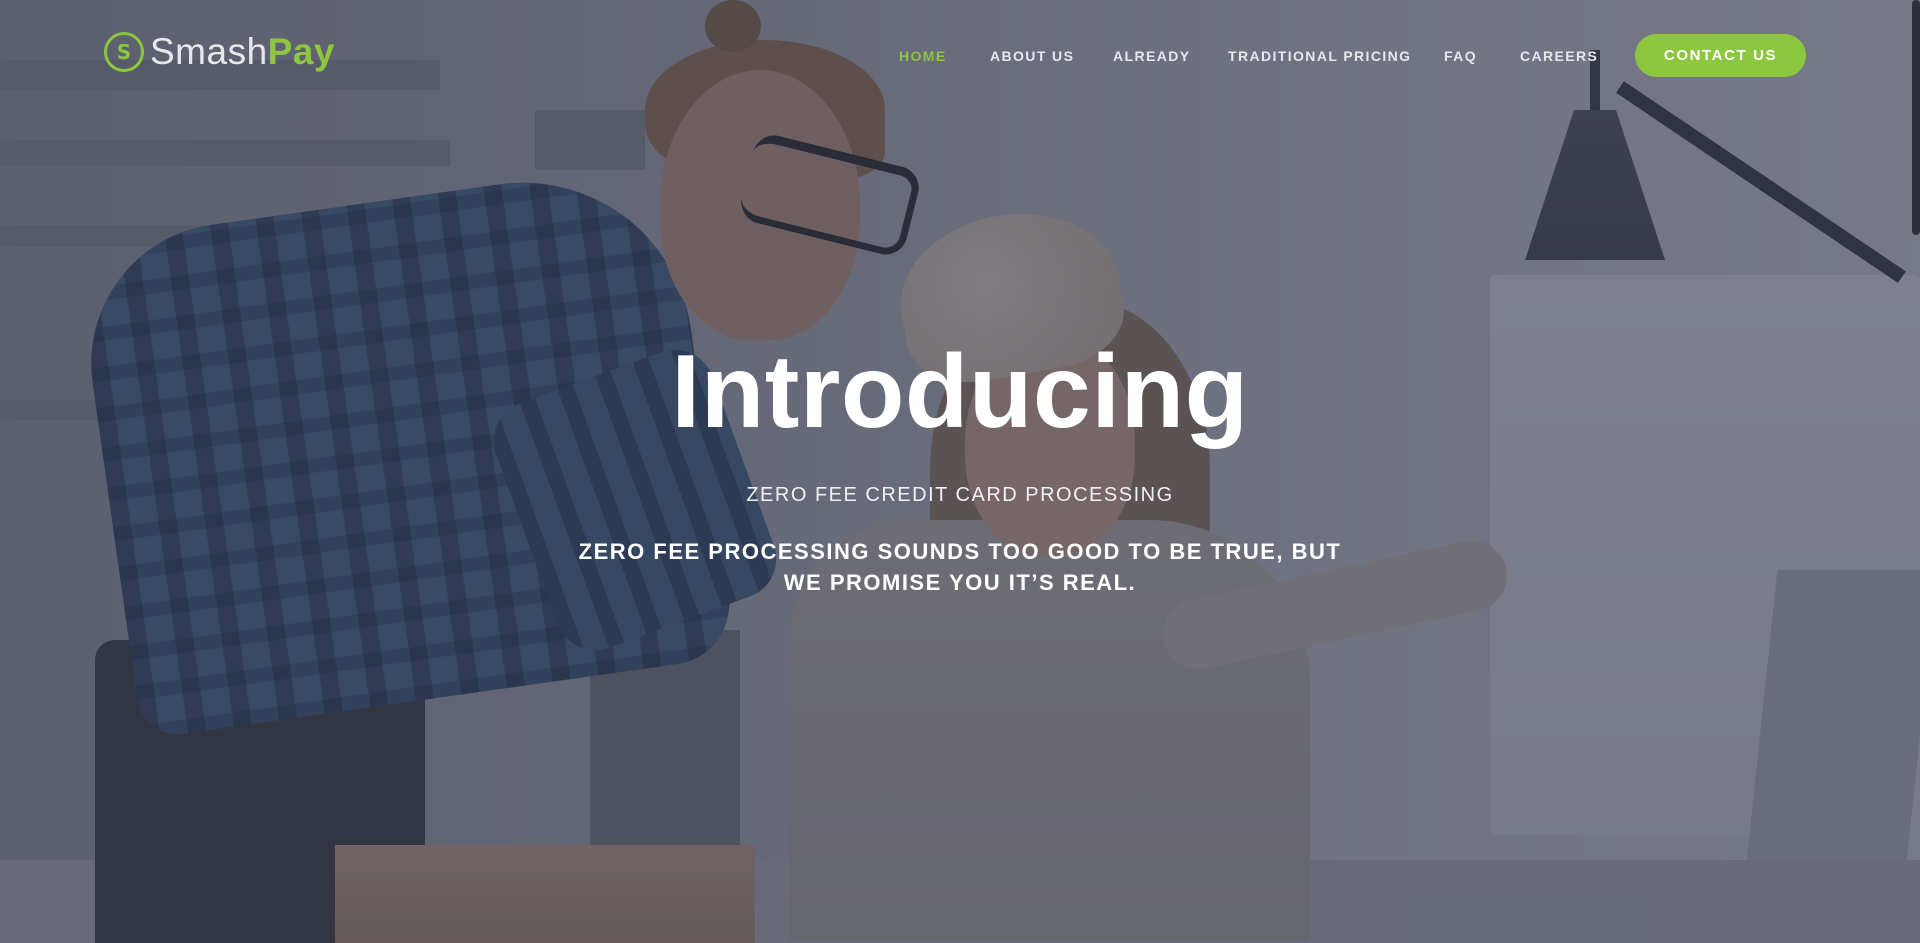  I want to click on nav-item-about-us: ABOUT US, so click(1032, 56).